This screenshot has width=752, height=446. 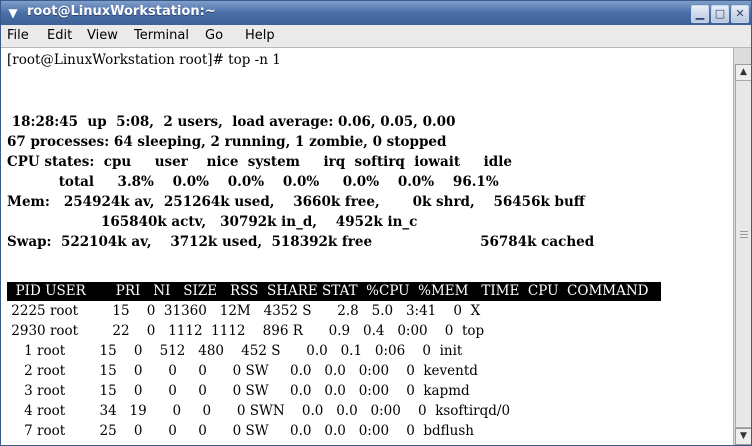 What do you see at coordinates (743, 254) in the screenshot?
I see `scrollbar-thumb` at bounding box center [743, 254].